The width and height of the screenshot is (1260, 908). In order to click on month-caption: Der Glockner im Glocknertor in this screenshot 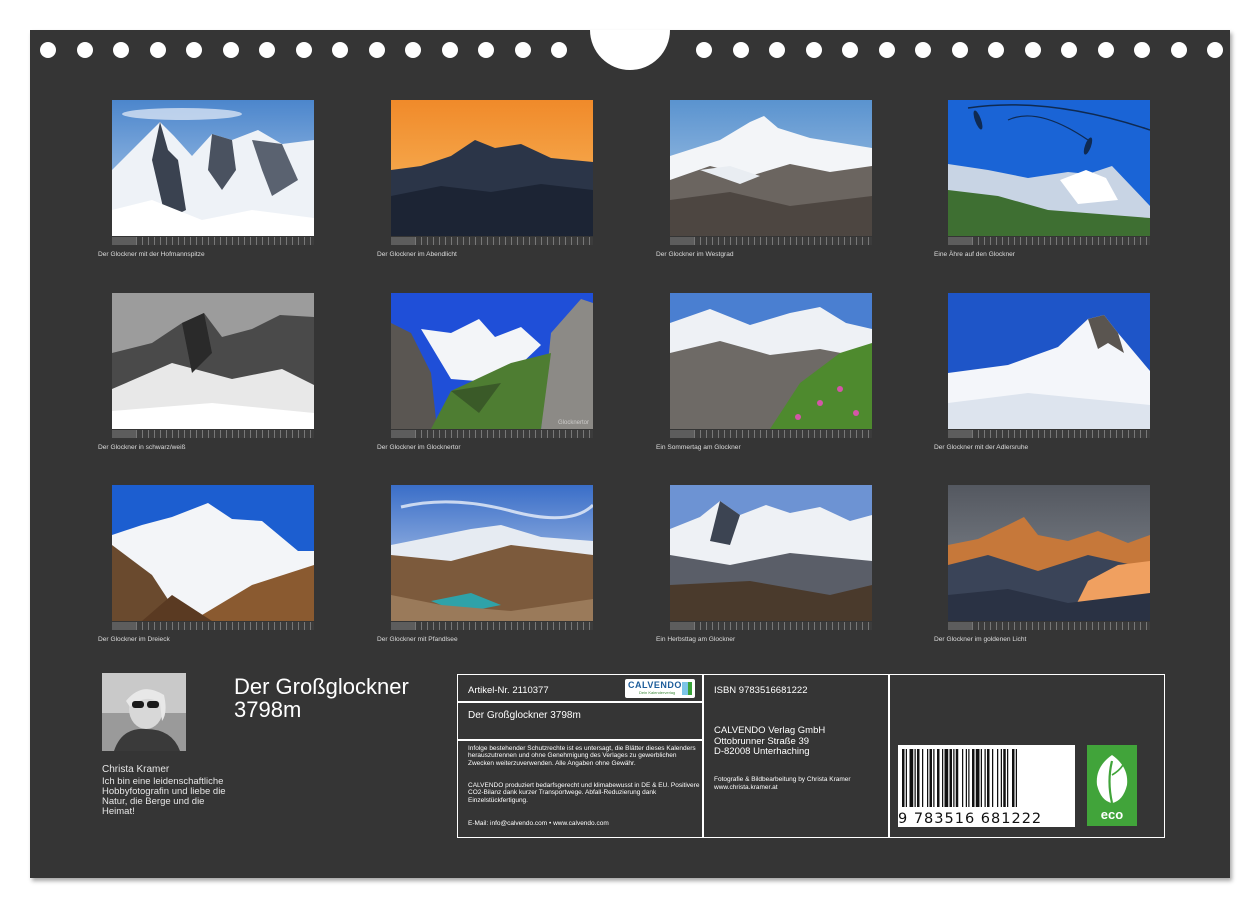, I will do `click(419, 447)`.